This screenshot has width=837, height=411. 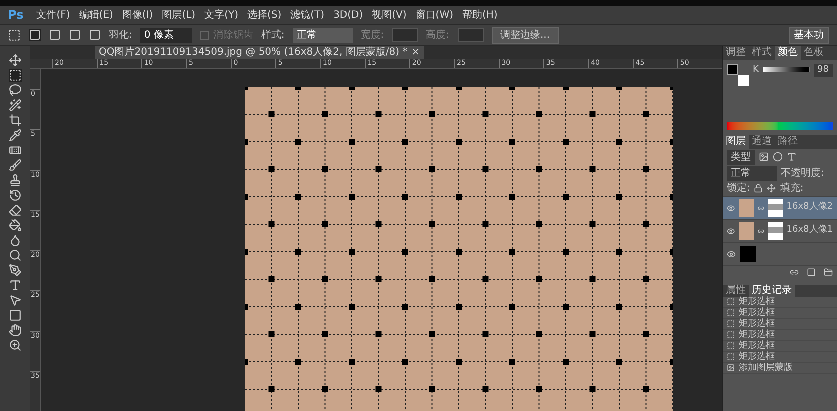 I want to click on history-brush-tool-icon, so click(x=15, y=195).